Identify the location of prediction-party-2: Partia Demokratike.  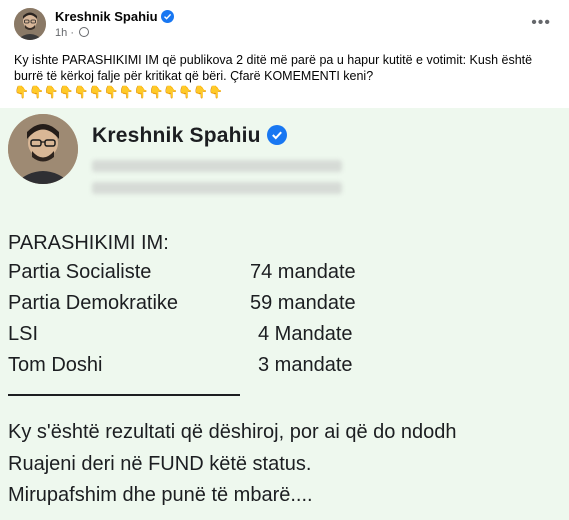
(93, 303).